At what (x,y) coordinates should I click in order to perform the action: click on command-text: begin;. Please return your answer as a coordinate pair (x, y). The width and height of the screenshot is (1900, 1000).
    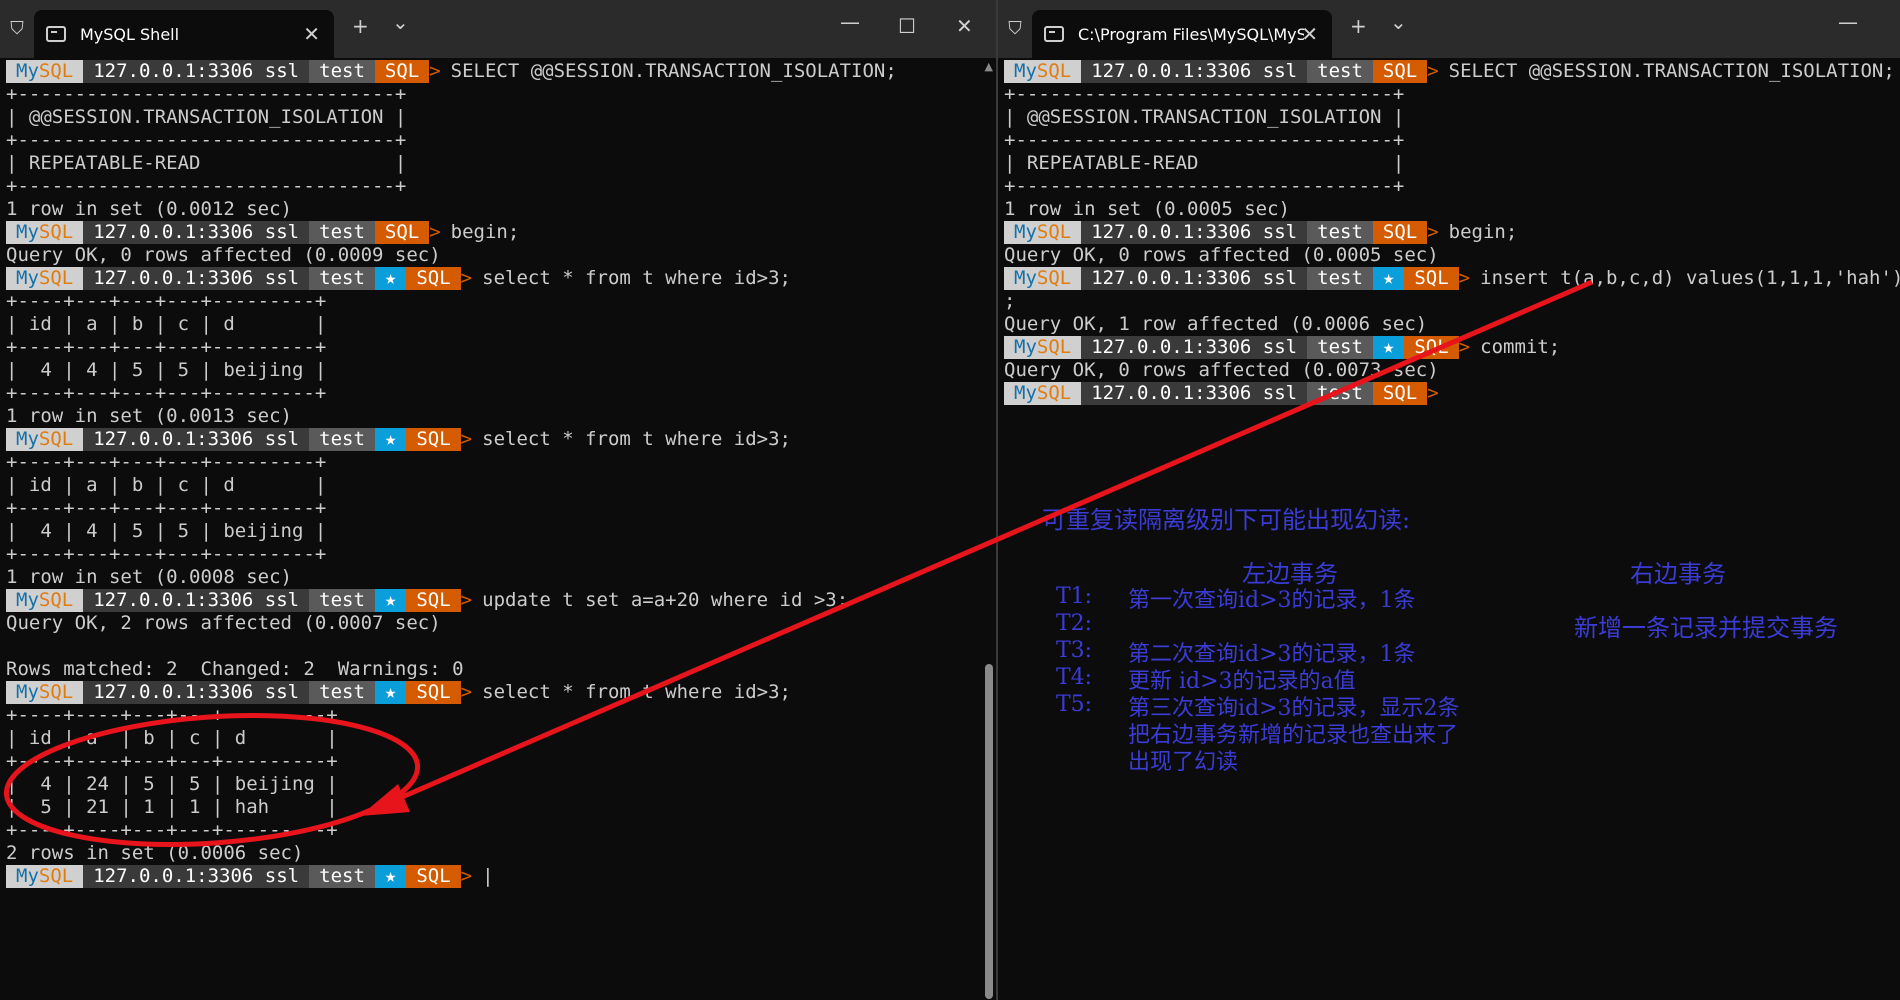
    Looking at the image, I should click on (1483, 232).